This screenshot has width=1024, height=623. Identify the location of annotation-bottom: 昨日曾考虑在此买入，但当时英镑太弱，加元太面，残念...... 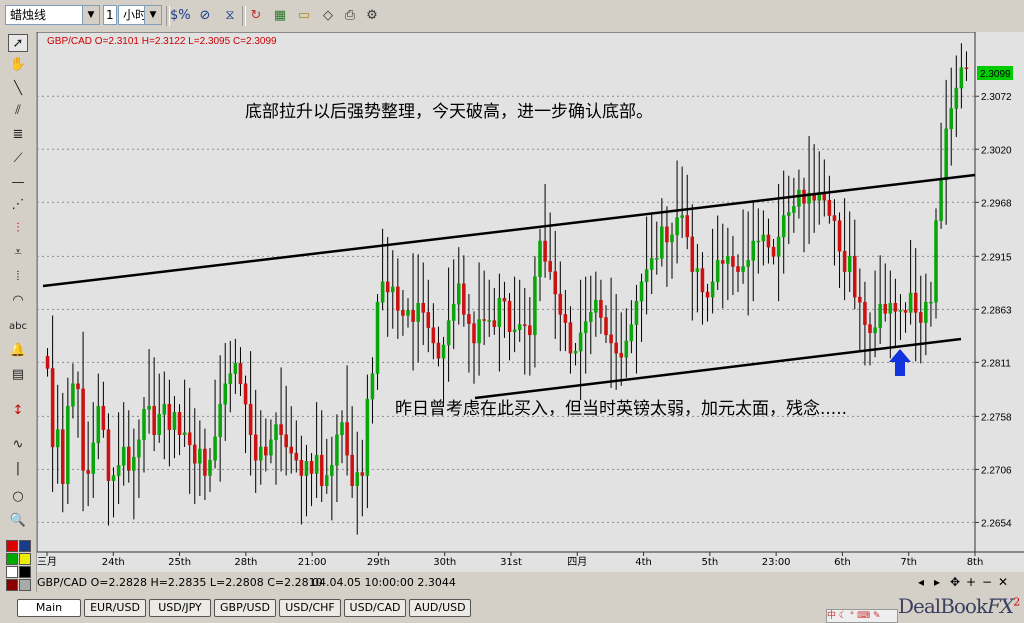
(621, 408).